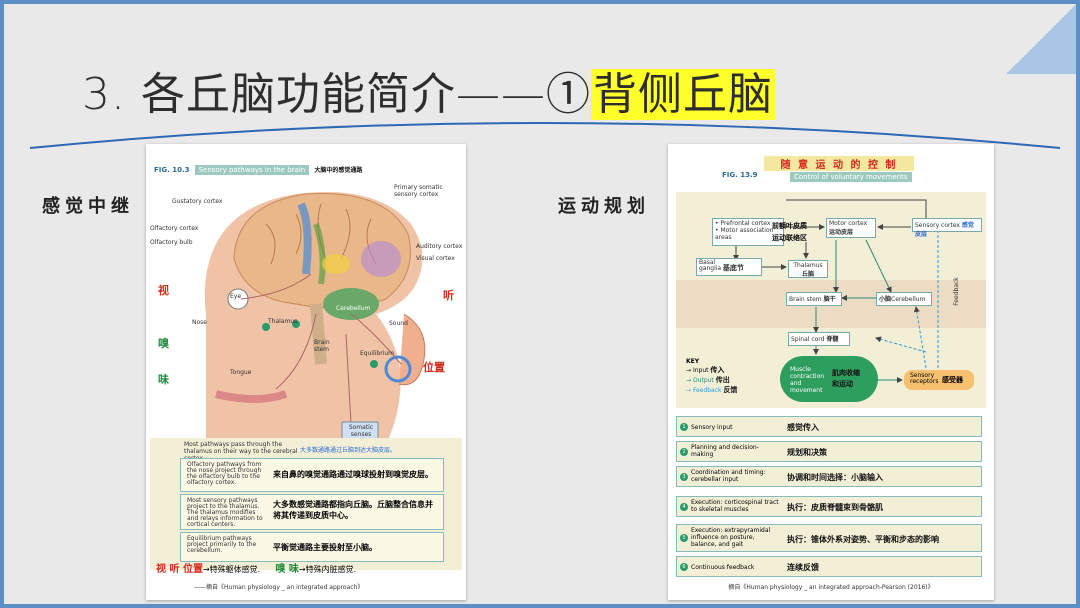 The width and height of the screenshot is (1080, 608). What do you see at coordinates (851, 177) in the screenshot?
I see `fig2-caption-en: Control of voluntary movements` at bounding box center [851, 177].